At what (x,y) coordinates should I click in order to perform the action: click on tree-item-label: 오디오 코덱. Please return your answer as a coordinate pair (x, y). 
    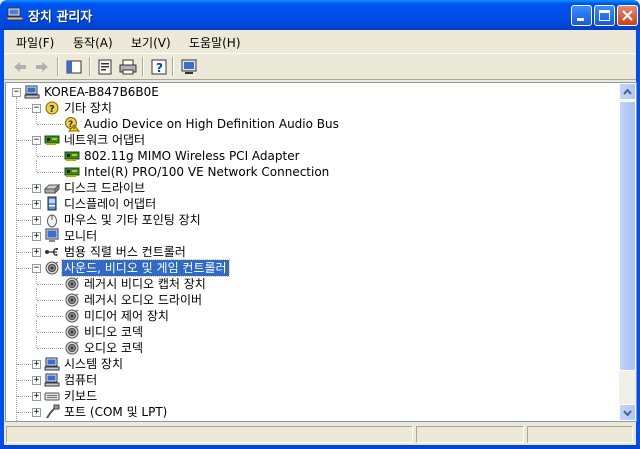
    Looking at the image, I should click on (114, 348).